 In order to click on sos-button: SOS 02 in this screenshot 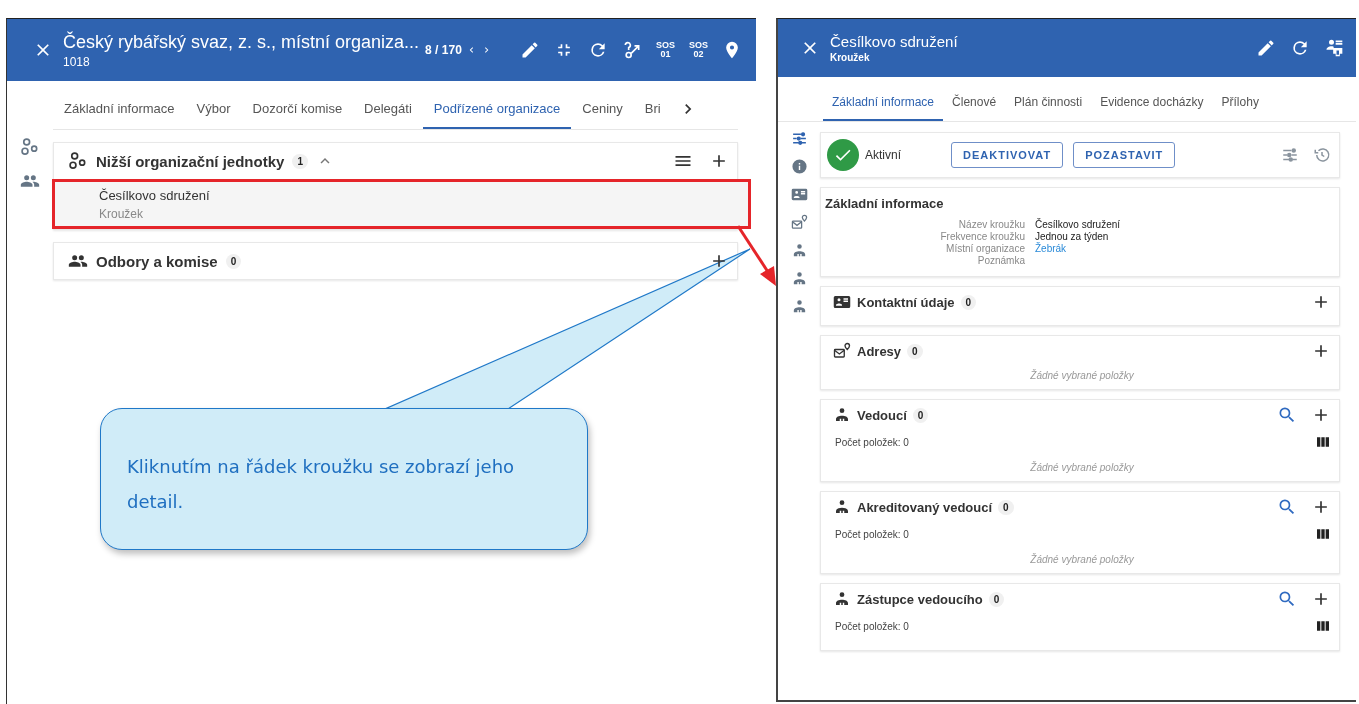, I will do `click(698, 50)`.